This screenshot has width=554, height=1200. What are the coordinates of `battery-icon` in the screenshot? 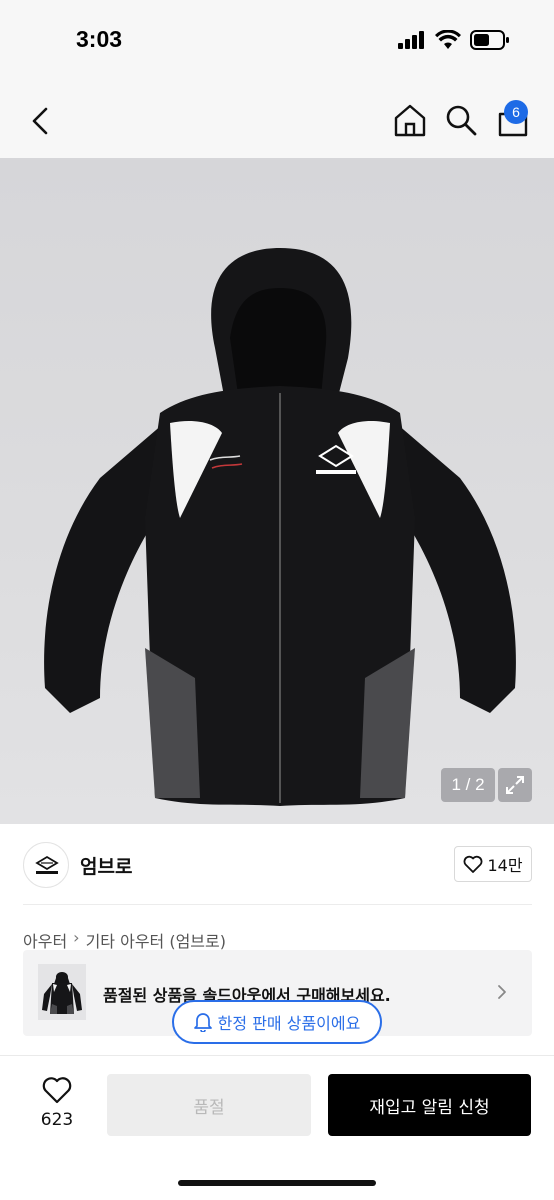 It's located at (489, 40).